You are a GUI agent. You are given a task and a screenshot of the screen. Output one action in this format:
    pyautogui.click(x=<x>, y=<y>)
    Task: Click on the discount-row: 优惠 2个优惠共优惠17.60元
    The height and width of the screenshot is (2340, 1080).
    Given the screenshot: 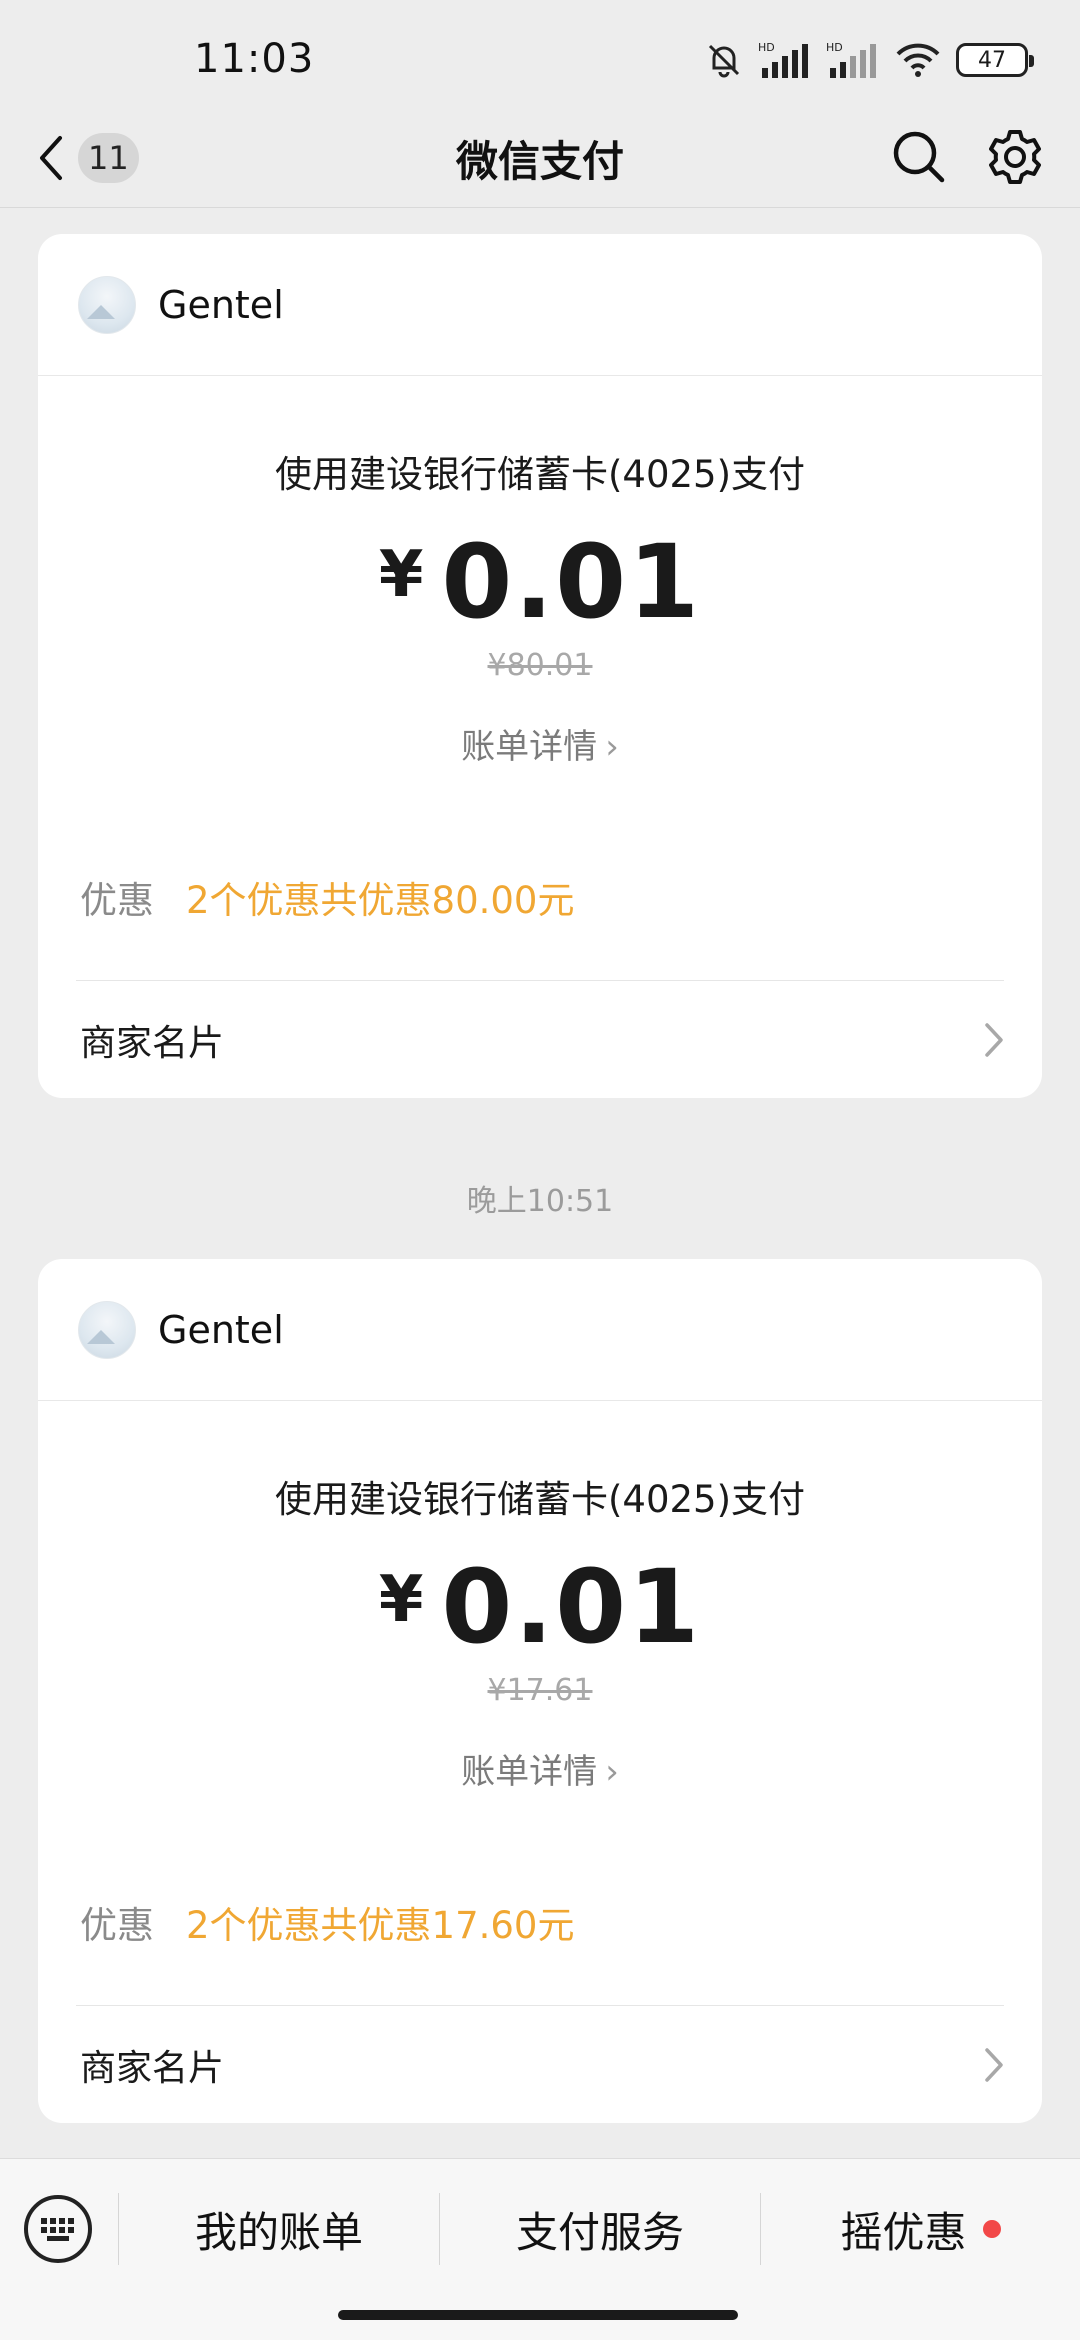 What is the action you would take?
    pyautogui.click(x=327, y=1922)
    